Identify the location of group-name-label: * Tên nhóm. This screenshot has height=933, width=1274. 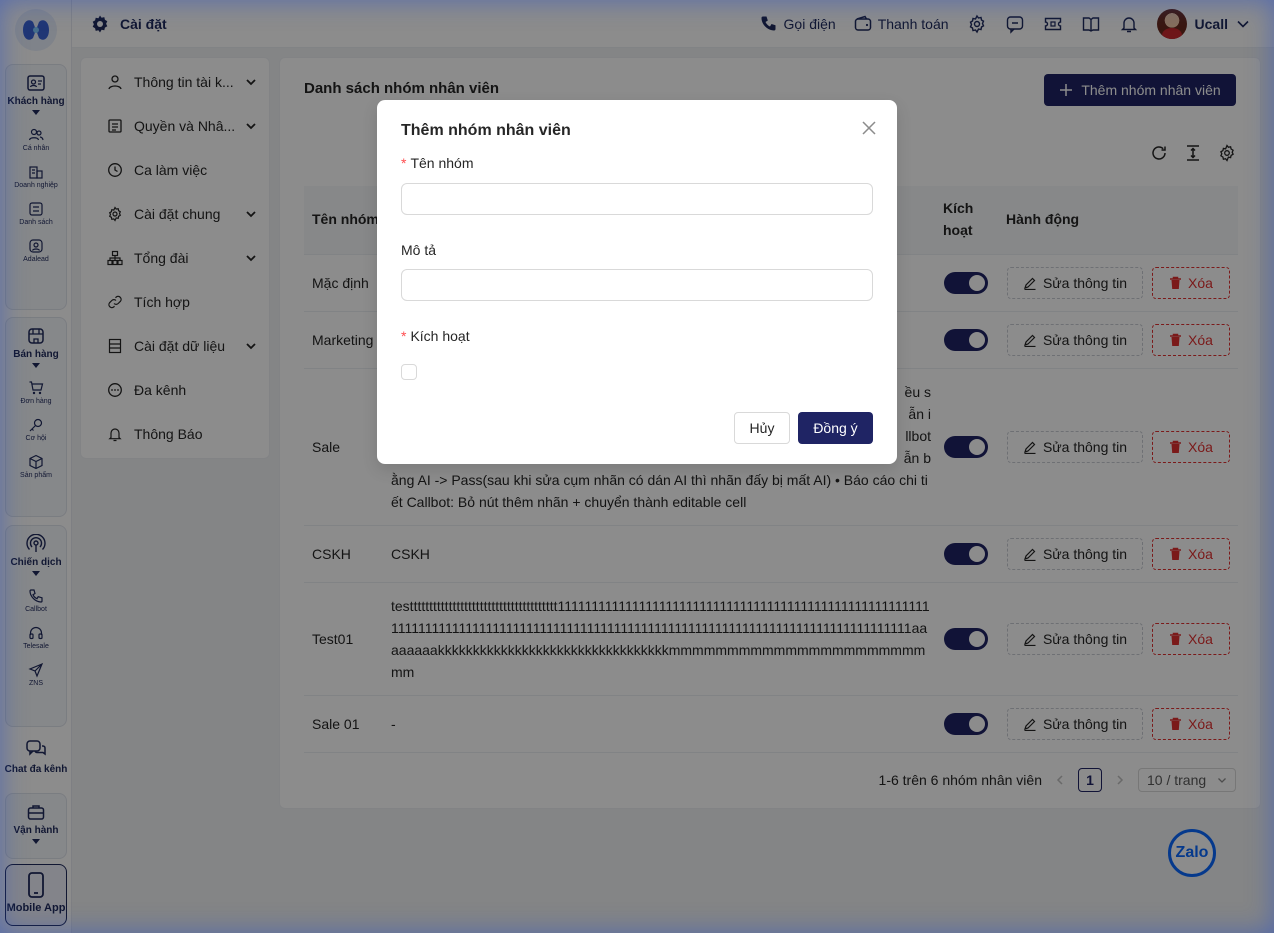
(437, 163).